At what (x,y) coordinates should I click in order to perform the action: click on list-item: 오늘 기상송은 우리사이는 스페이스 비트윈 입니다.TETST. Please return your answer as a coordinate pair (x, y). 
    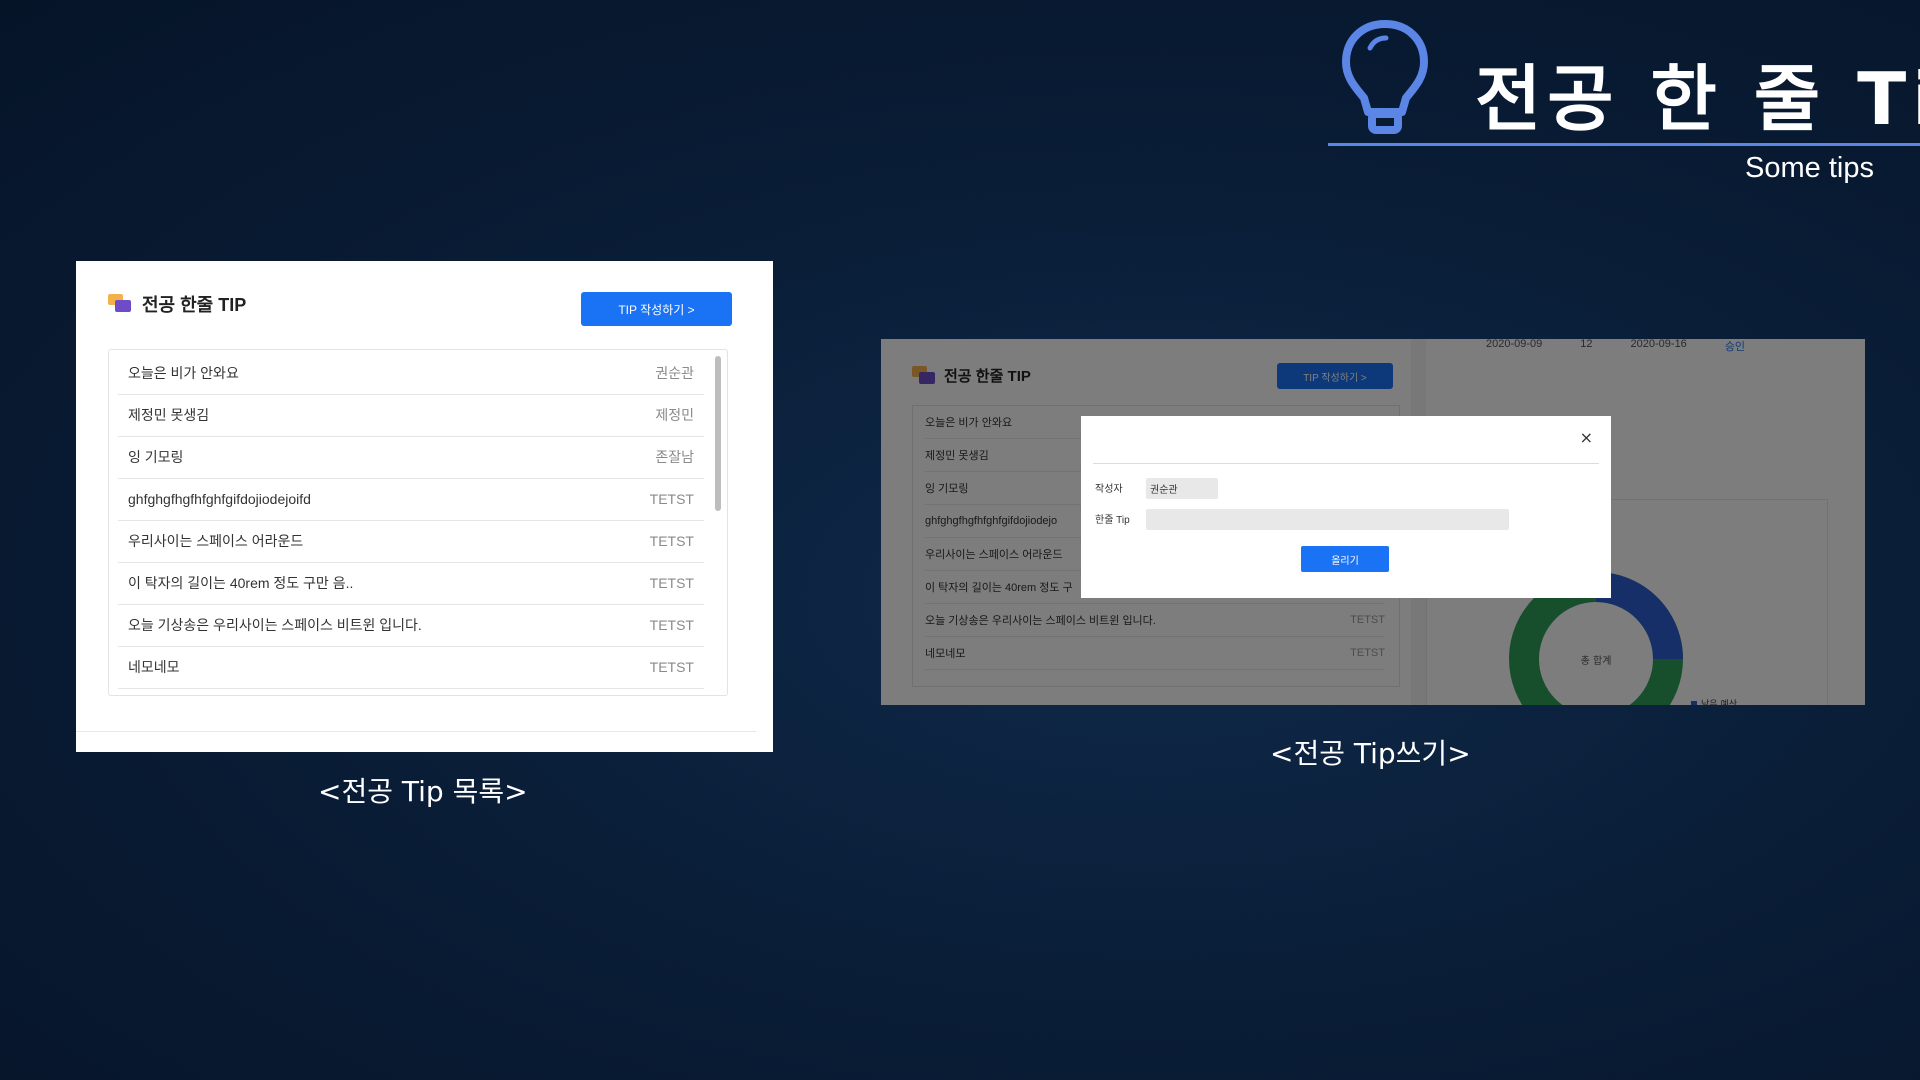
    Looking at the image, I should click on (411, 625).